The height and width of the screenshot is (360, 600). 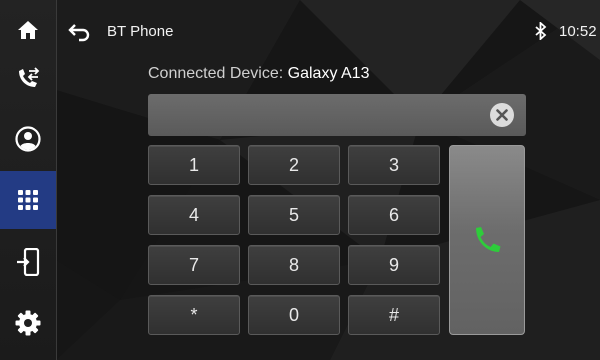 I want to click on contacts-icon, so click(x=28, y=139).